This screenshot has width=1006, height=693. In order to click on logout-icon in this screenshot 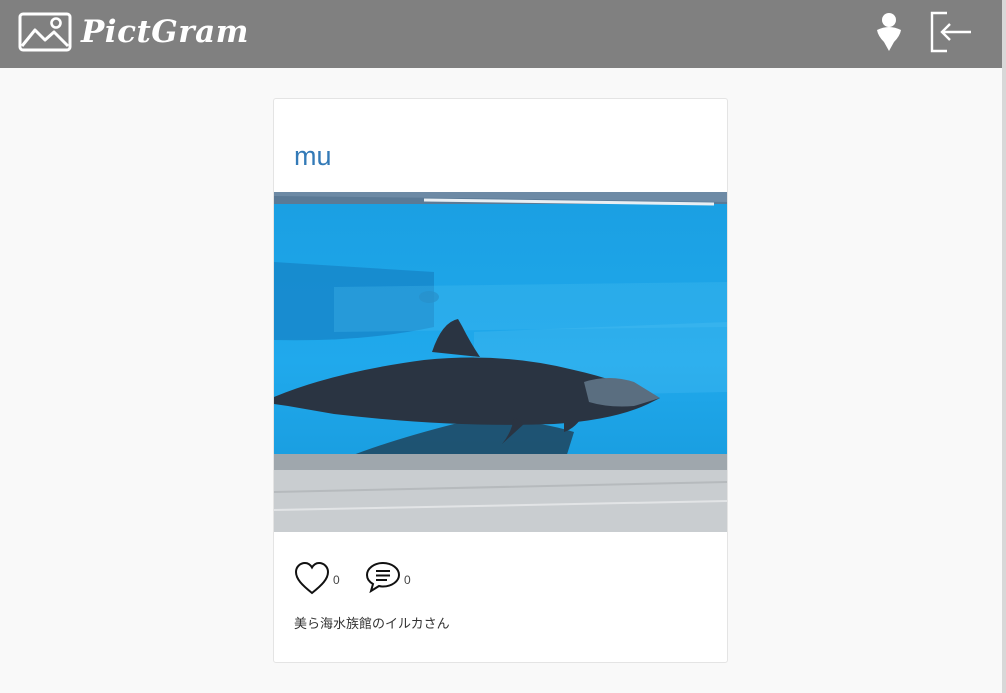, I will do `click(950, 32)`.